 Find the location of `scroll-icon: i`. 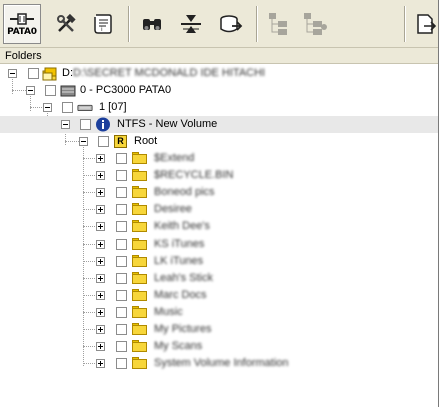

scroll-icon: i is located at coordinates (103, 24).